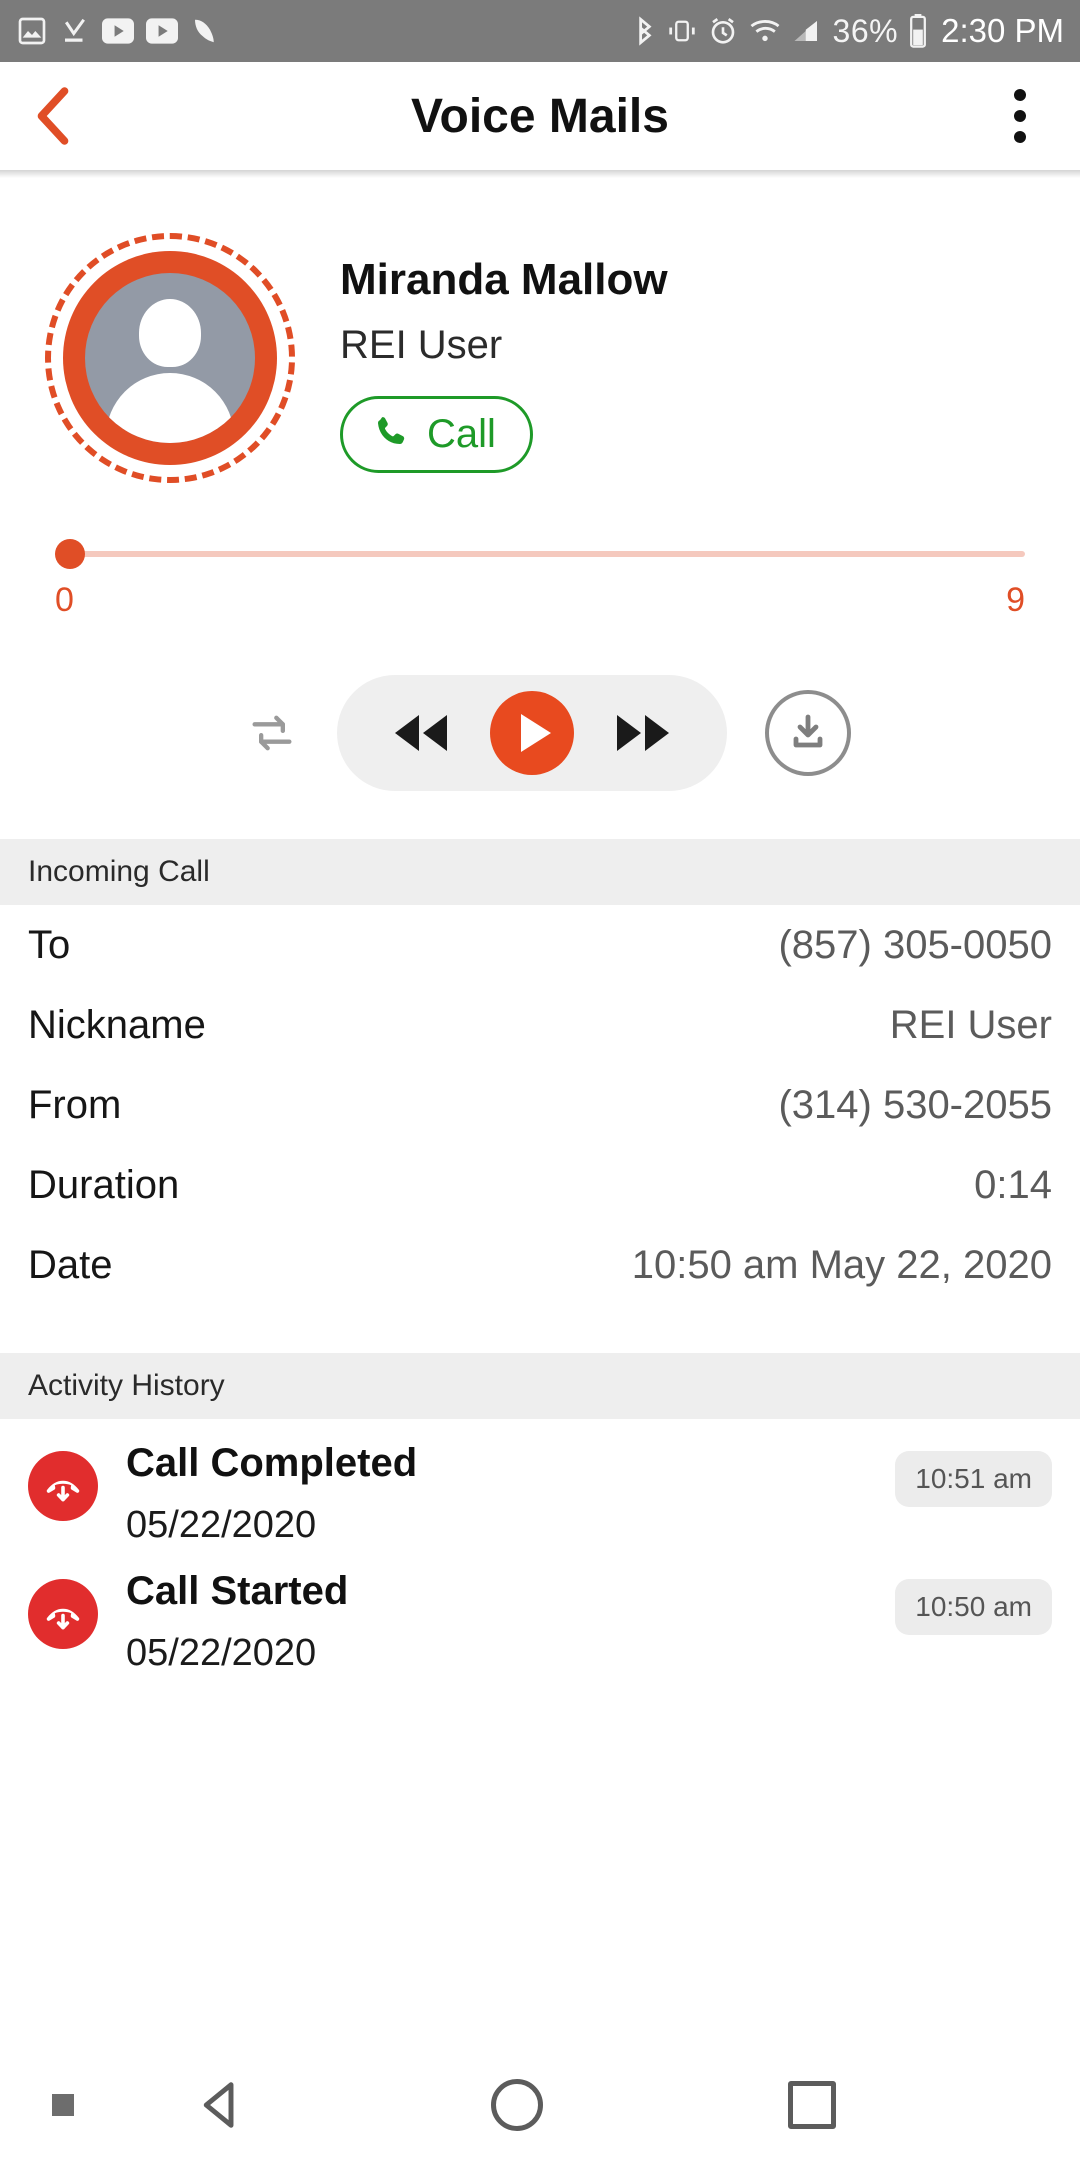 This screenshot has width=1080, height=2160. Describe the element at coordinates (841, 1264) in the screenshot. I see `detail-value: 10:50 am May 22, 2020` at that location.